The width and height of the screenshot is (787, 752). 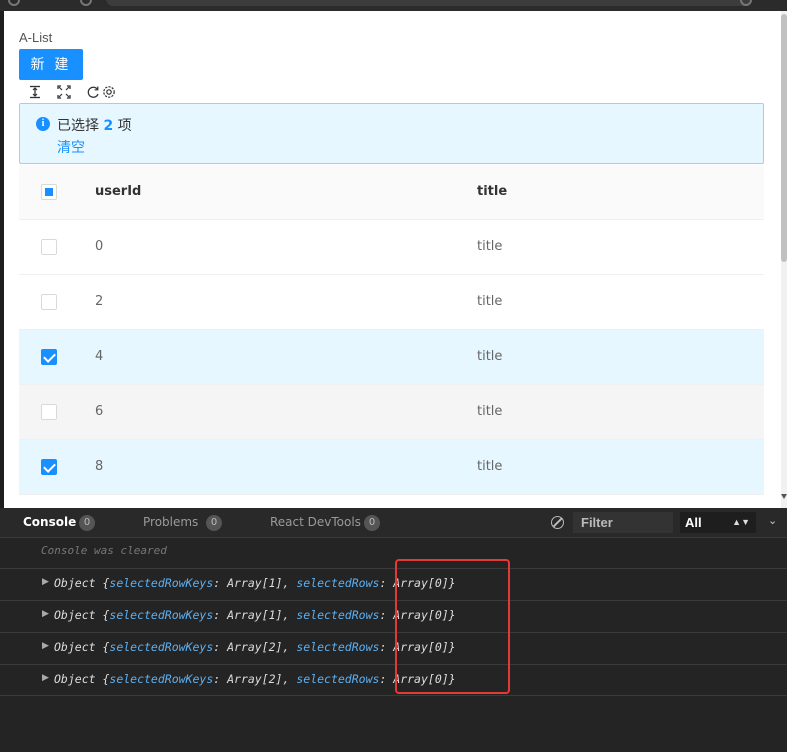 What do you see at coordinates (372, 523) in the screenshot?
I see `react-devtools-count-badge: 0` at bounding box center [372, 523].